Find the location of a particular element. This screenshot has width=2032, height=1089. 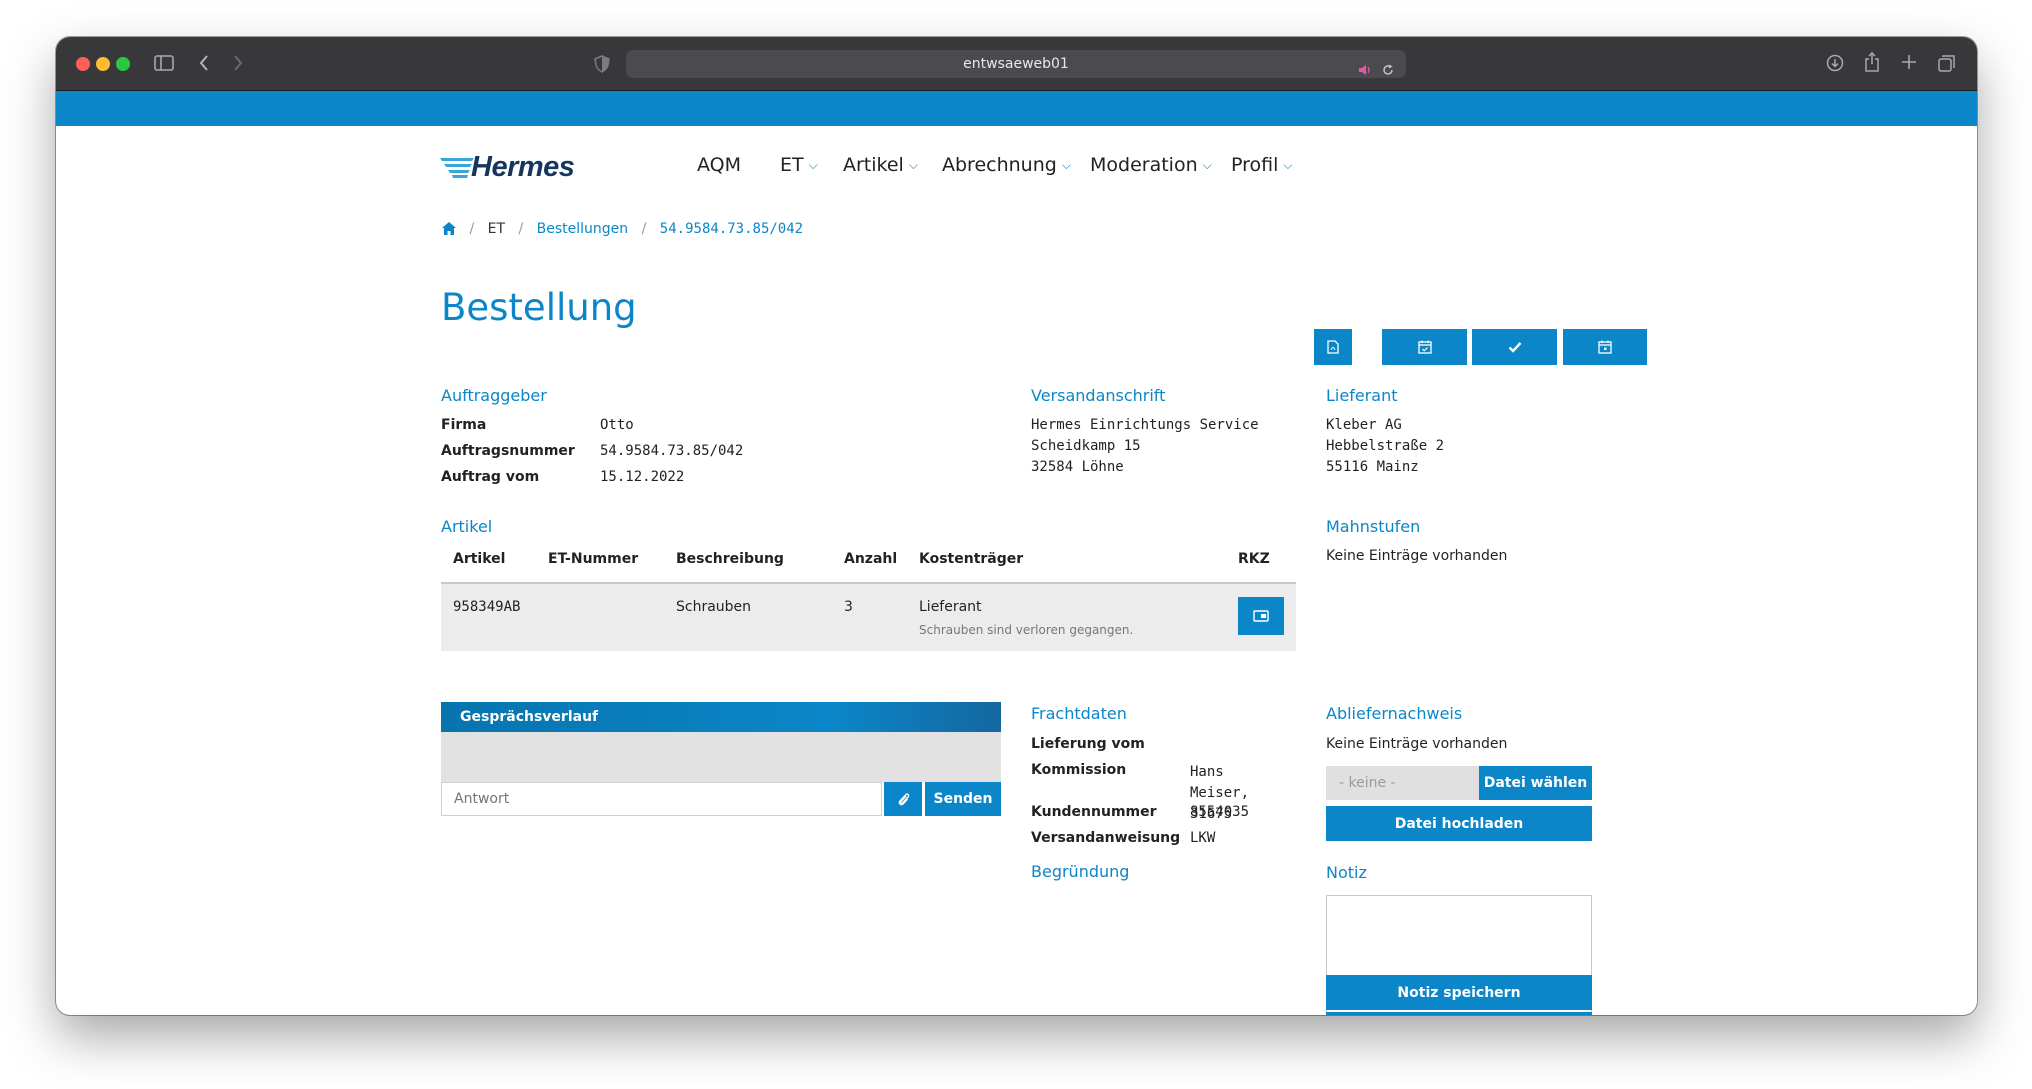

app-top-bar is located at coordinates (1016, 108).